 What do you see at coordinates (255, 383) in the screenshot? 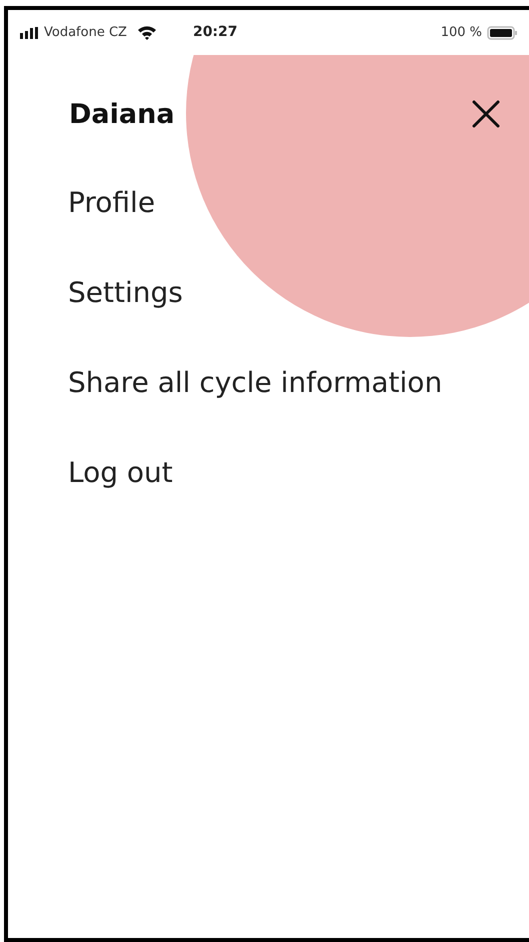
I see `menu-item: Share all cycle information` at bounding box center [255, 383].